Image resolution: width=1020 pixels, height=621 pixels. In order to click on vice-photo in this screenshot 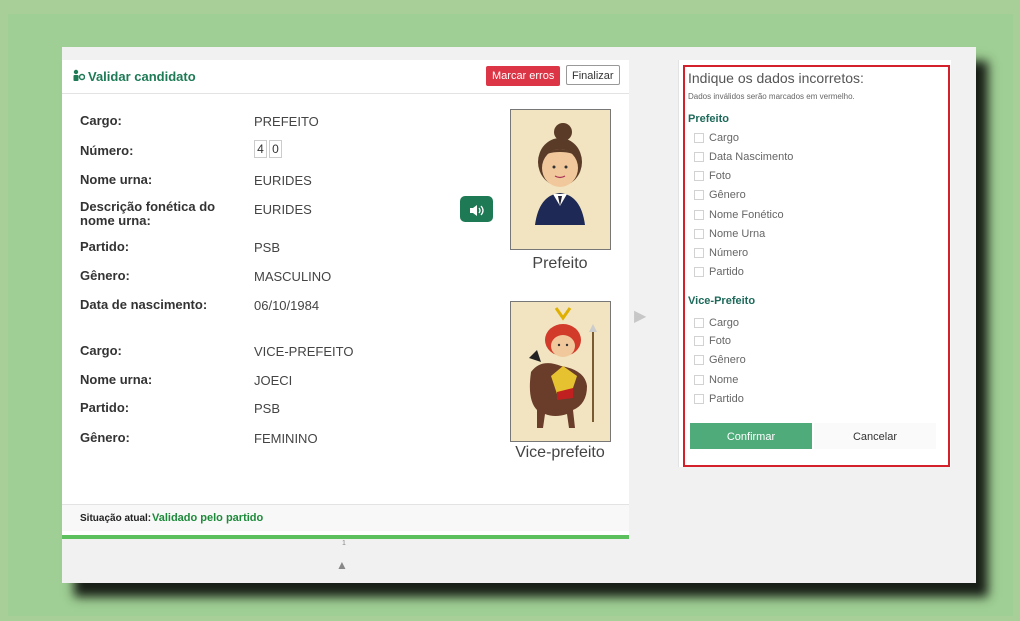, I will do `click(560, 371)`.